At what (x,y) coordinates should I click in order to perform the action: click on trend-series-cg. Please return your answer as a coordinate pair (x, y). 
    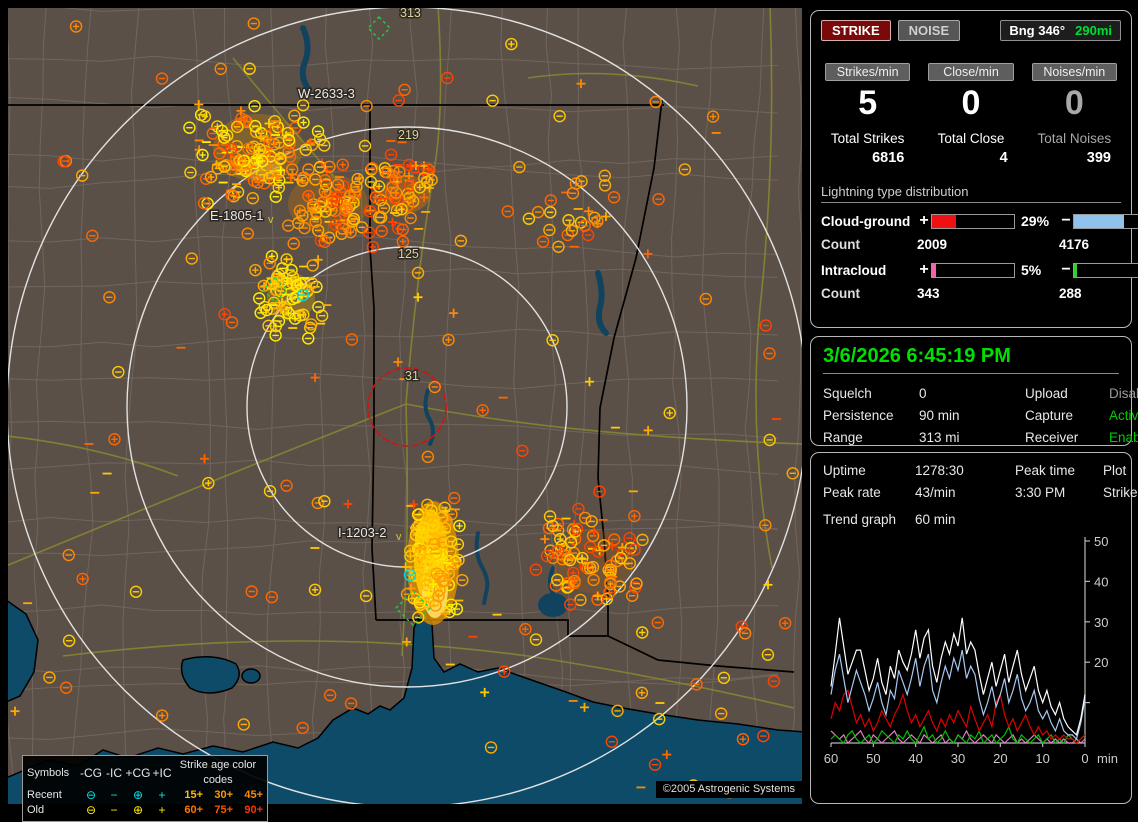
    Looking at the image, I should click on (958, 695).